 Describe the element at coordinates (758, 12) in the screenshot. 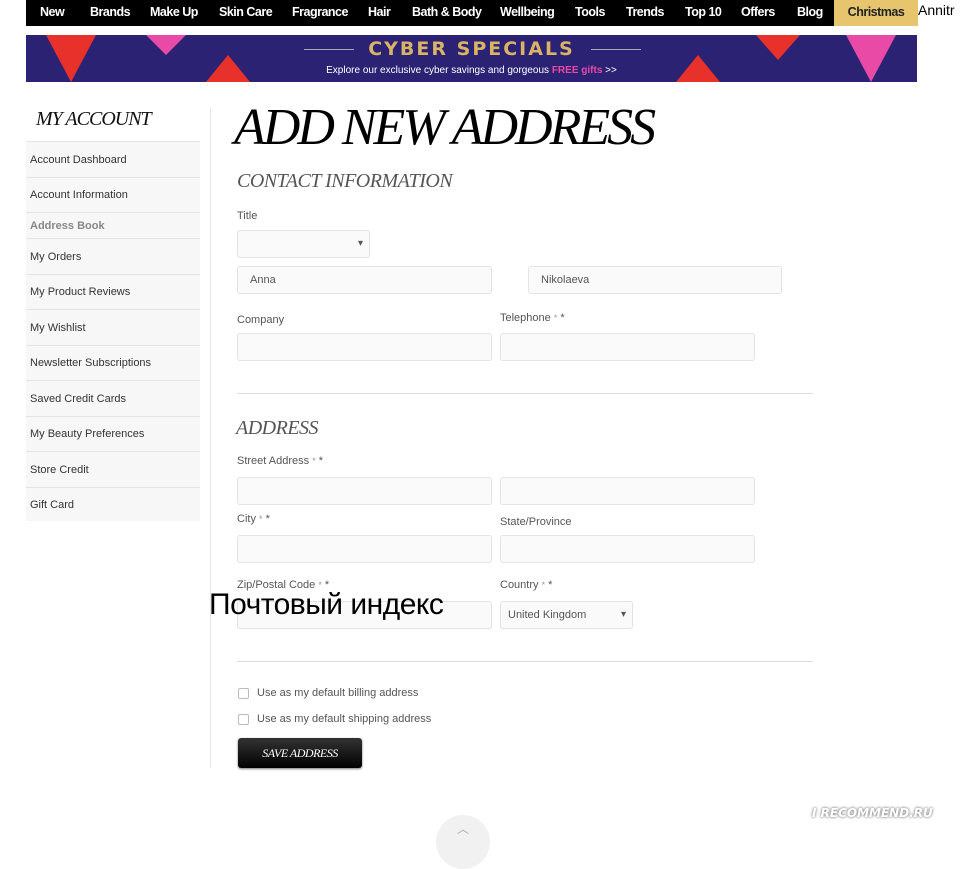

I see `nav-offers: Offers` at that location.